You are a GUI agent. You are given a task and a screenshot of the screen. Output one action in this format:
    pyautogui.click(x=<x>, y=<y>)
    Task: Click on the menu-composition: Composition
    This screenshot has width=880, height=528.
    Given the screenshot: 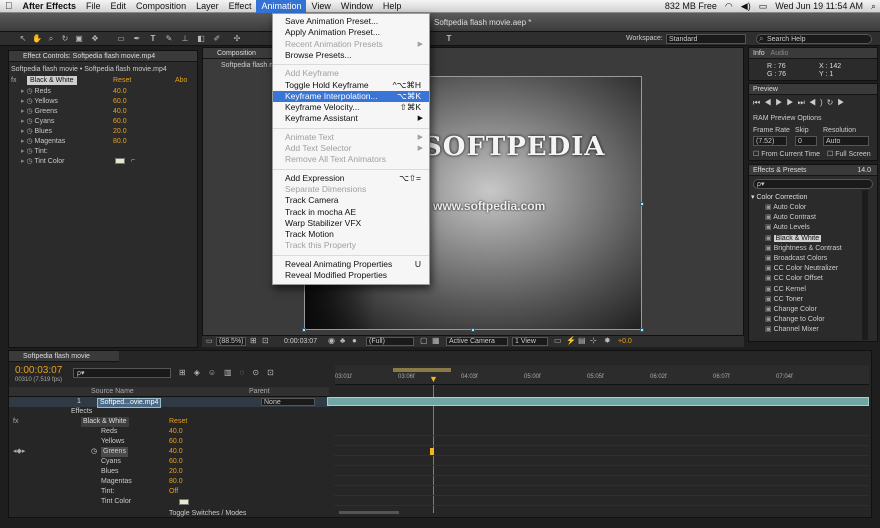 What is the action you would take?
    pyautogui.click(x=161, y=6)
    